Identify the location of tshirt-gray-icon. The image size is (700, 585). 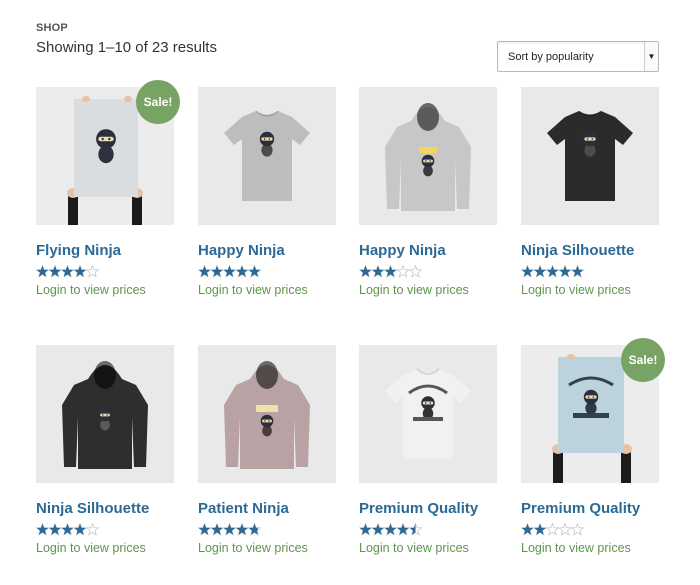
(267, 155).